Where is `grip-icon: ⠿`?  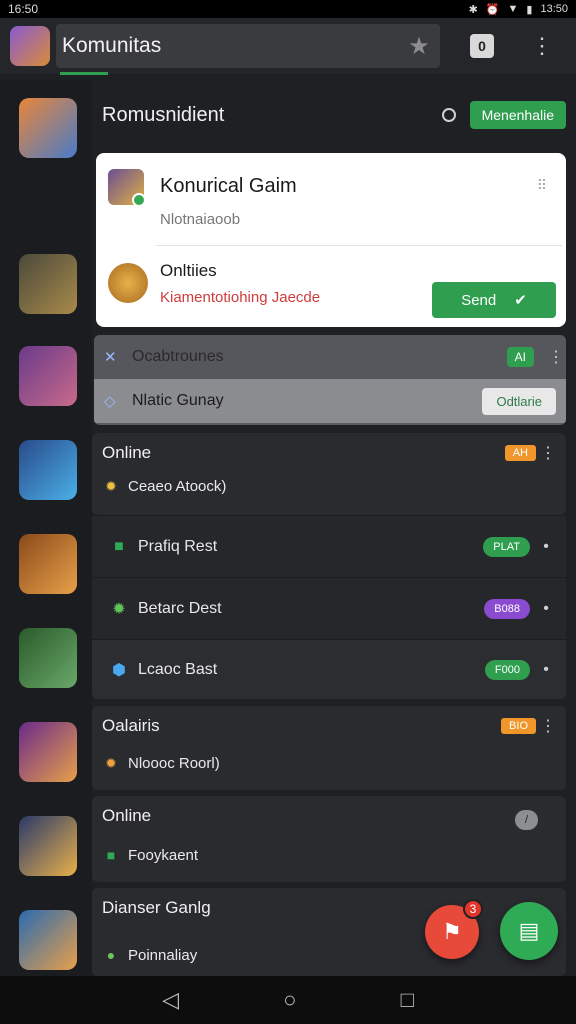 grip-icon: ⠿ is located at coordinates (542, 185).